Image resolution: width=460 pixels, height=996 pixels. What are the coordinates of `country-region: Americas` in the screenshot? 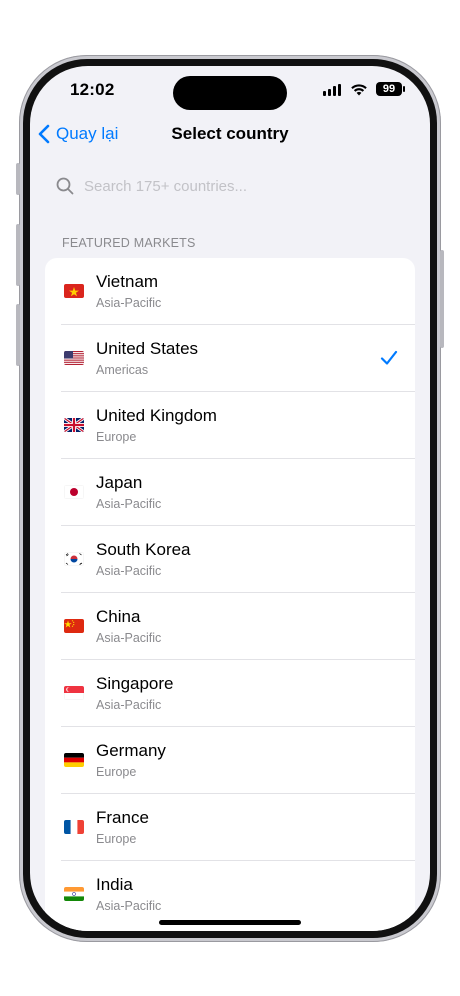 It's located at (122, 370).